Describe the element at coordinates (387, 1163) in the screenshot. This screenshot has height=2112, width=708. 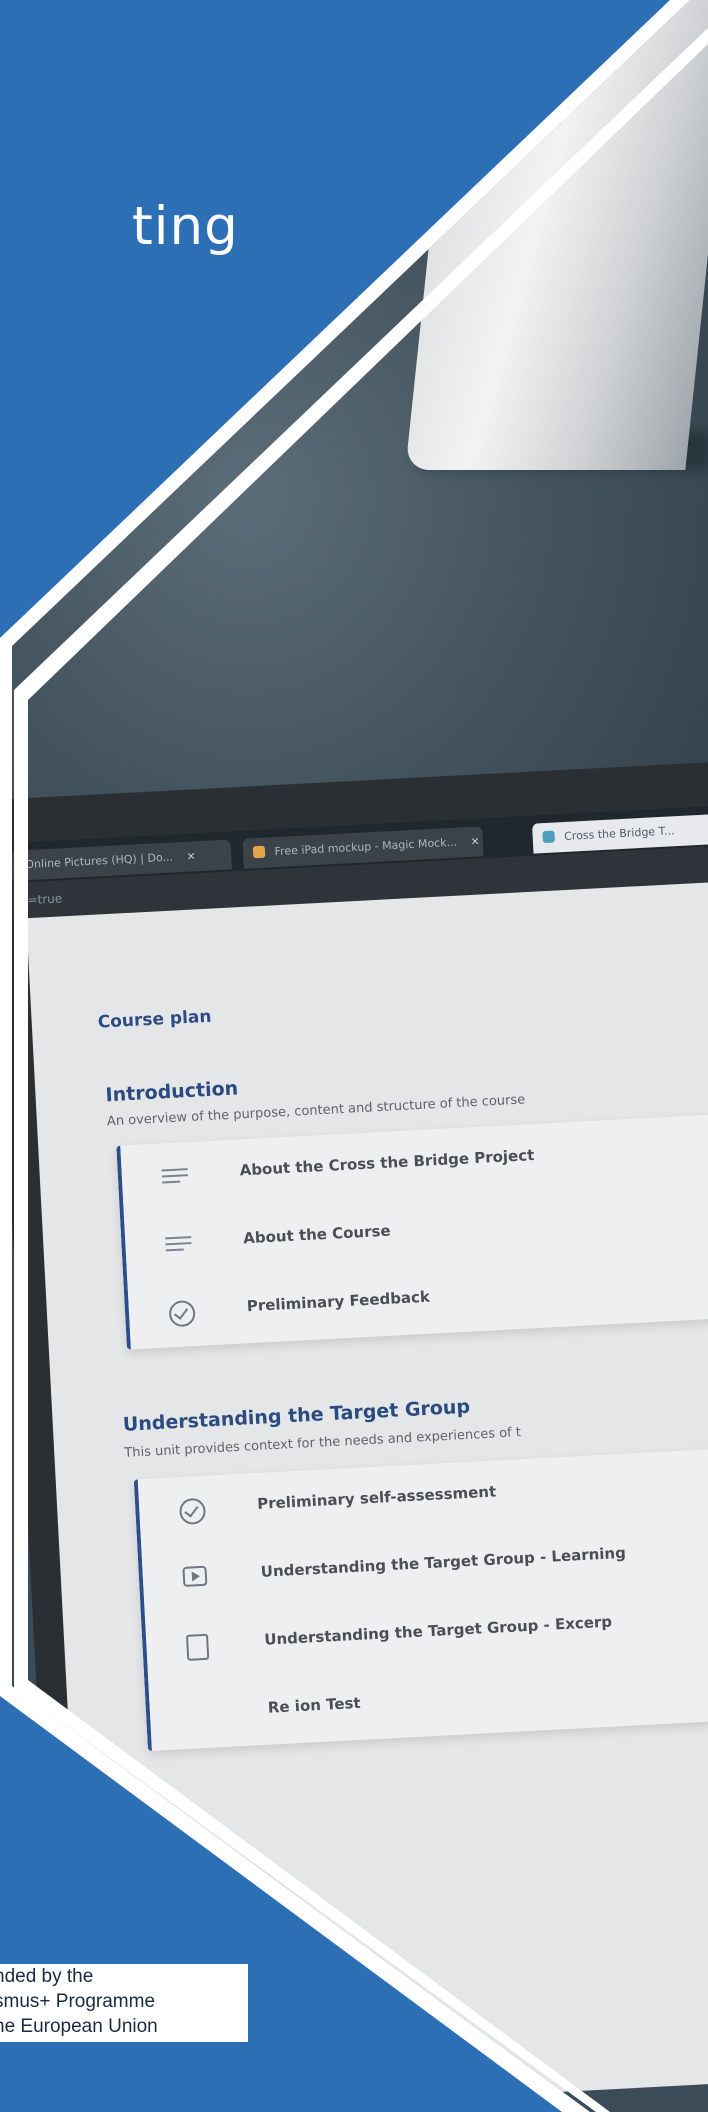
I see `item-label: About the Cross the Bridge Project` at that location.